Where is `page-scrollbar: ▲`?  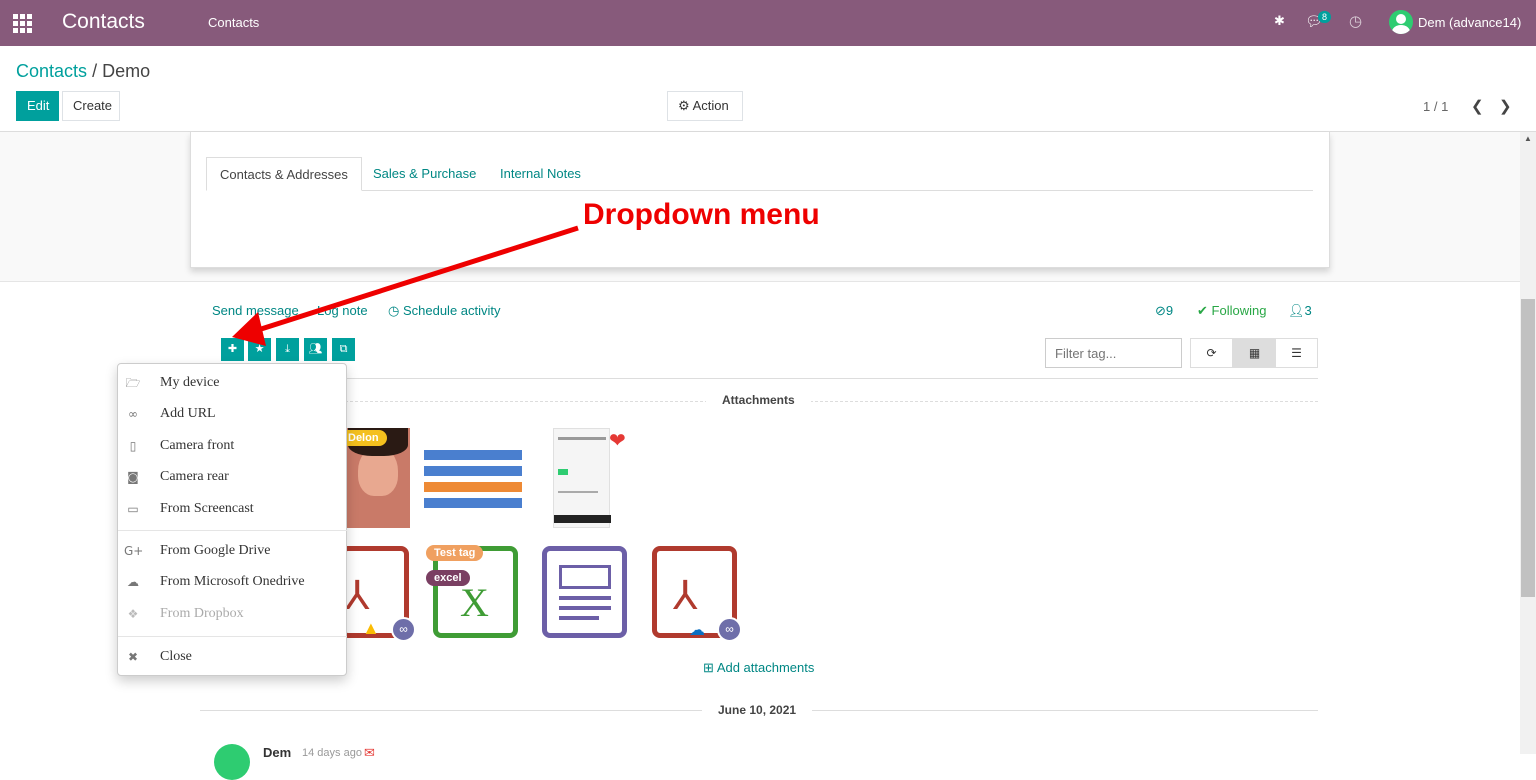
page-scrollbar: ▲ is located at coordinates (1528, 443).